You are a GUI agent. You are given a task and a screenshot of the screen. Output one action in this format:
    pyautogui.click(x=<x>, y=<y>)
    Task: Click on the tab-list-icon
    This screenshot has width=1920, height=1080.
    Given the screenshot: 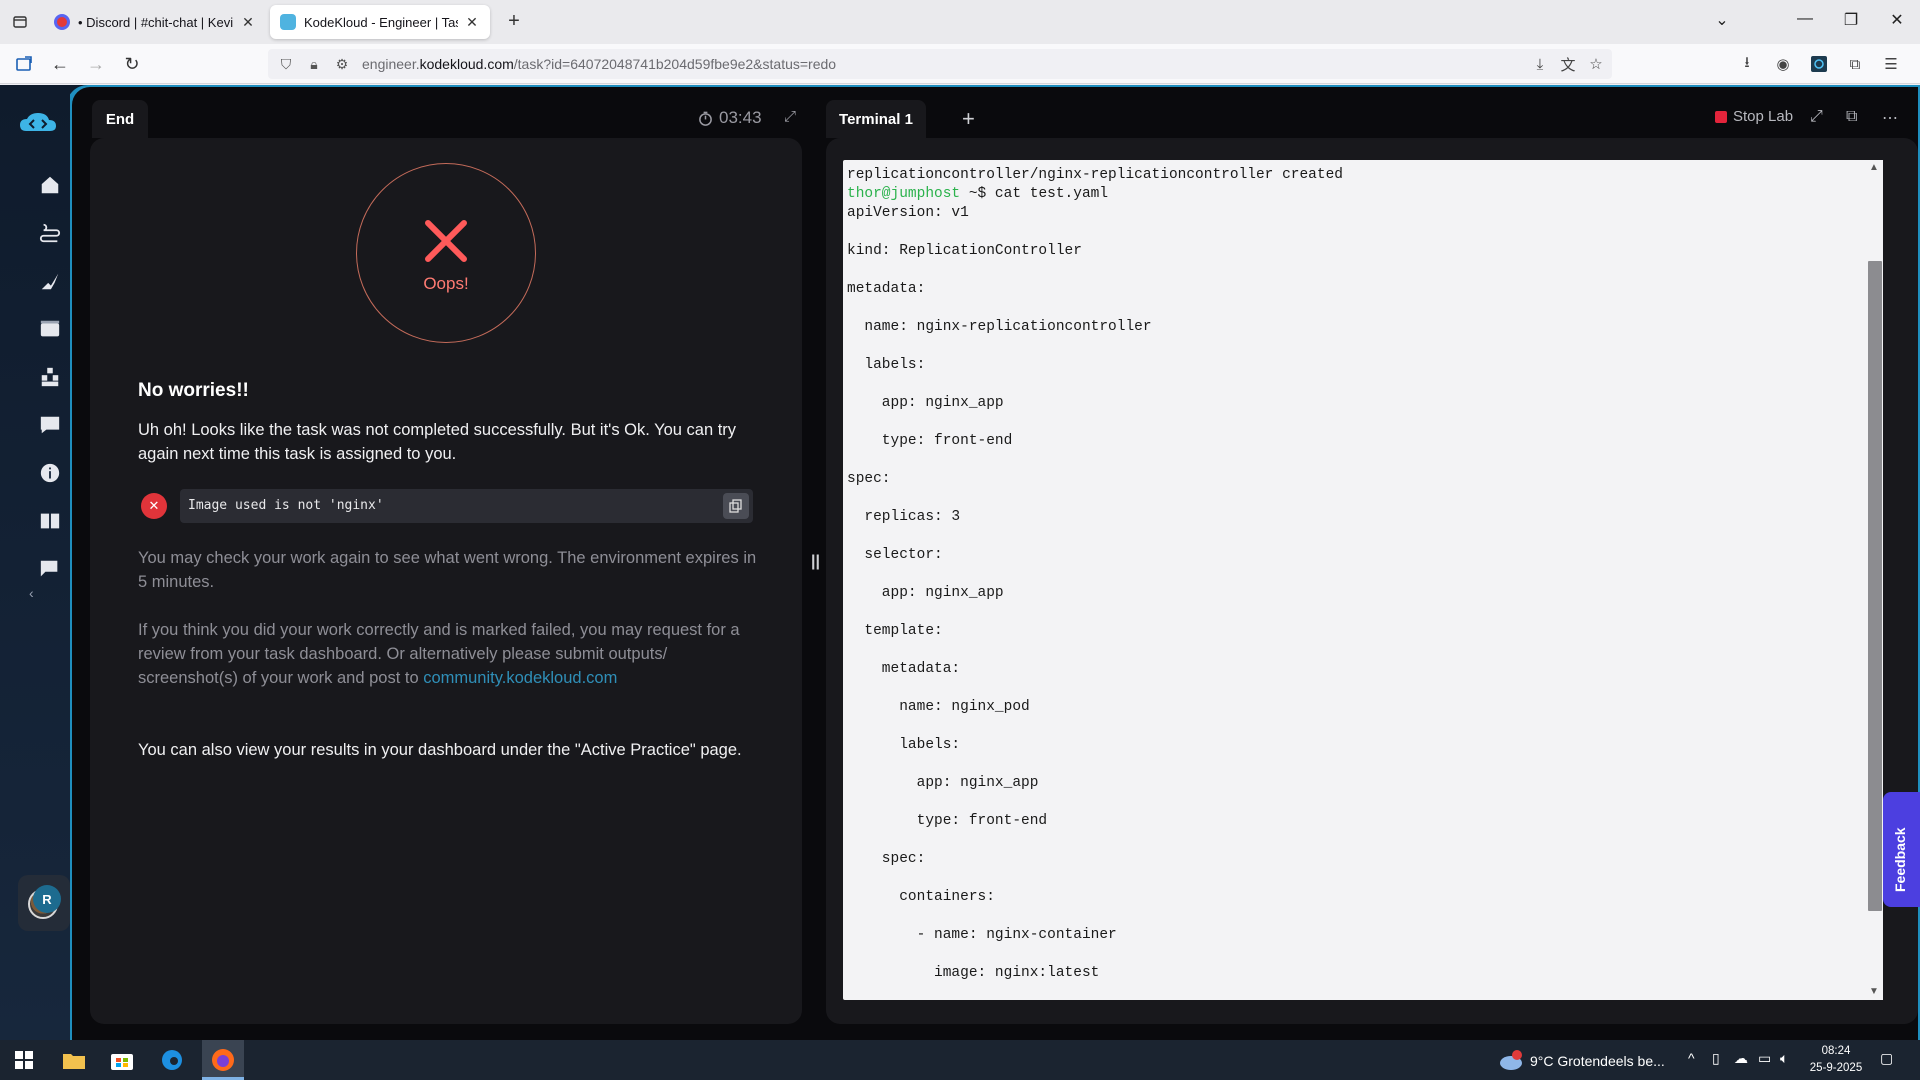 What is the action you would take?
    pyautogui.click(x=20, y=22)
    